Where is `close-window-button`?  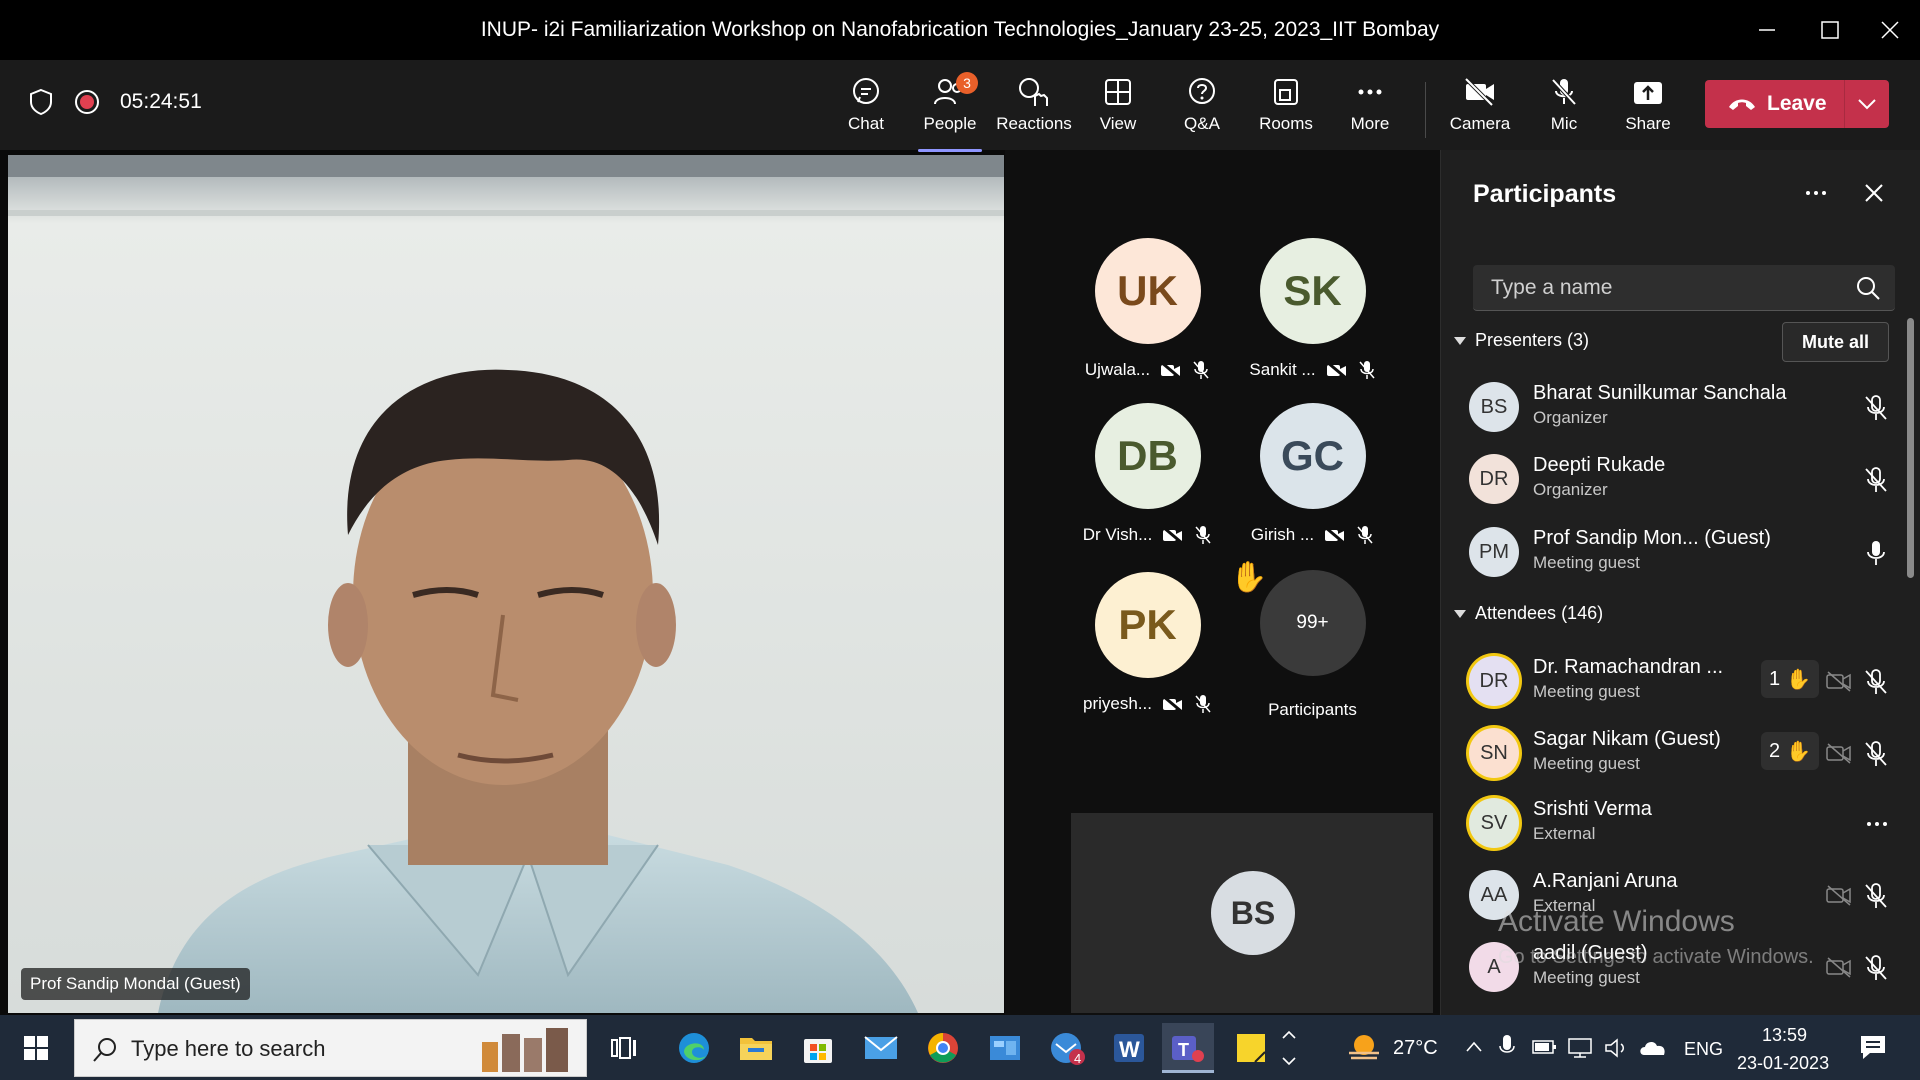 close-window-button is located at coordinates (1890, 30).